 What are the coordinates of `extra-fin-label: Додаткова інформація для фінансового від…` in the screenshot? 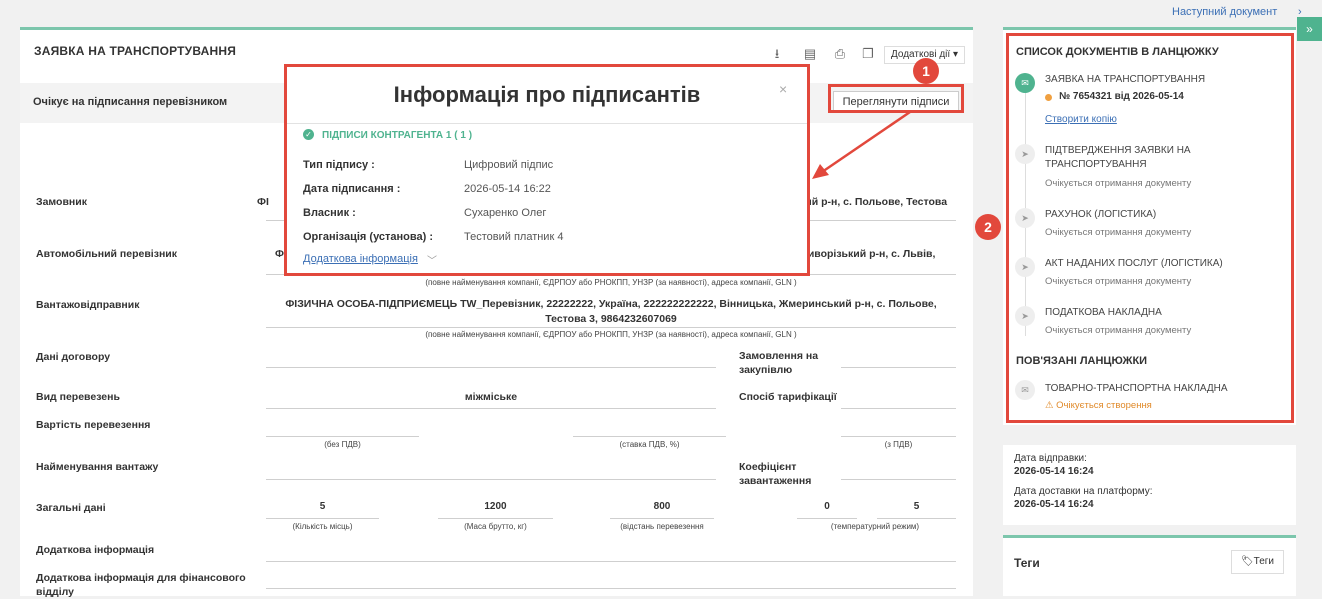 It's located at (141, 585).